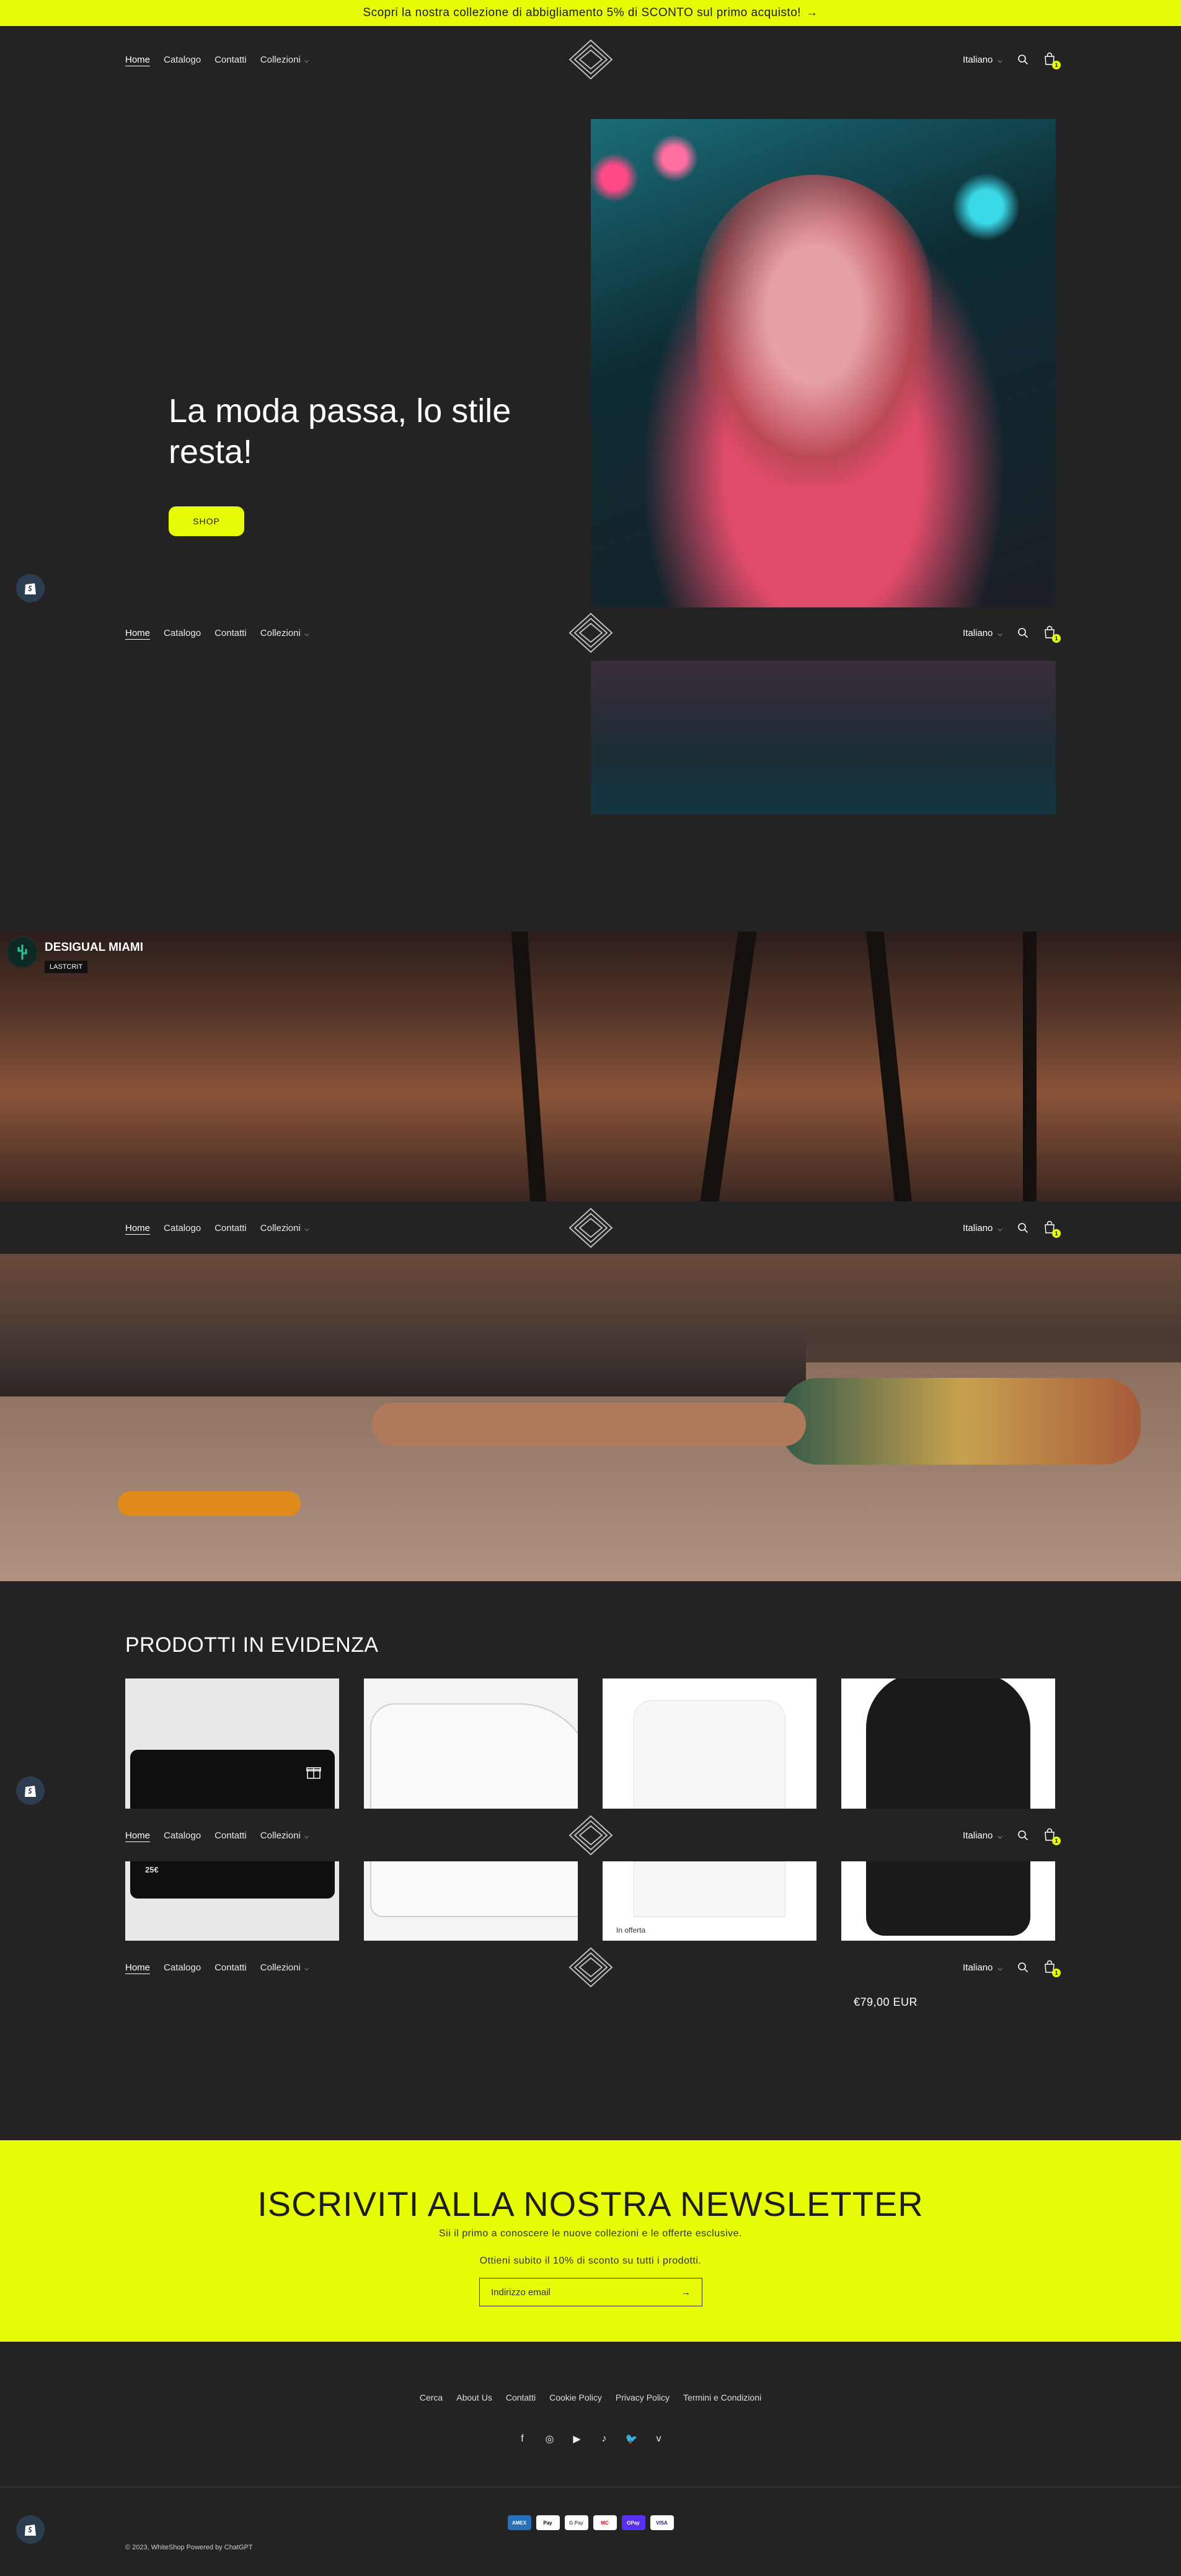 This screenshot has height=2576, width=1181. What do you see at coordinates (549, 2439) in the screenshot?
I see `instagram-icon: ◎` at bounding box center [549, 2439].